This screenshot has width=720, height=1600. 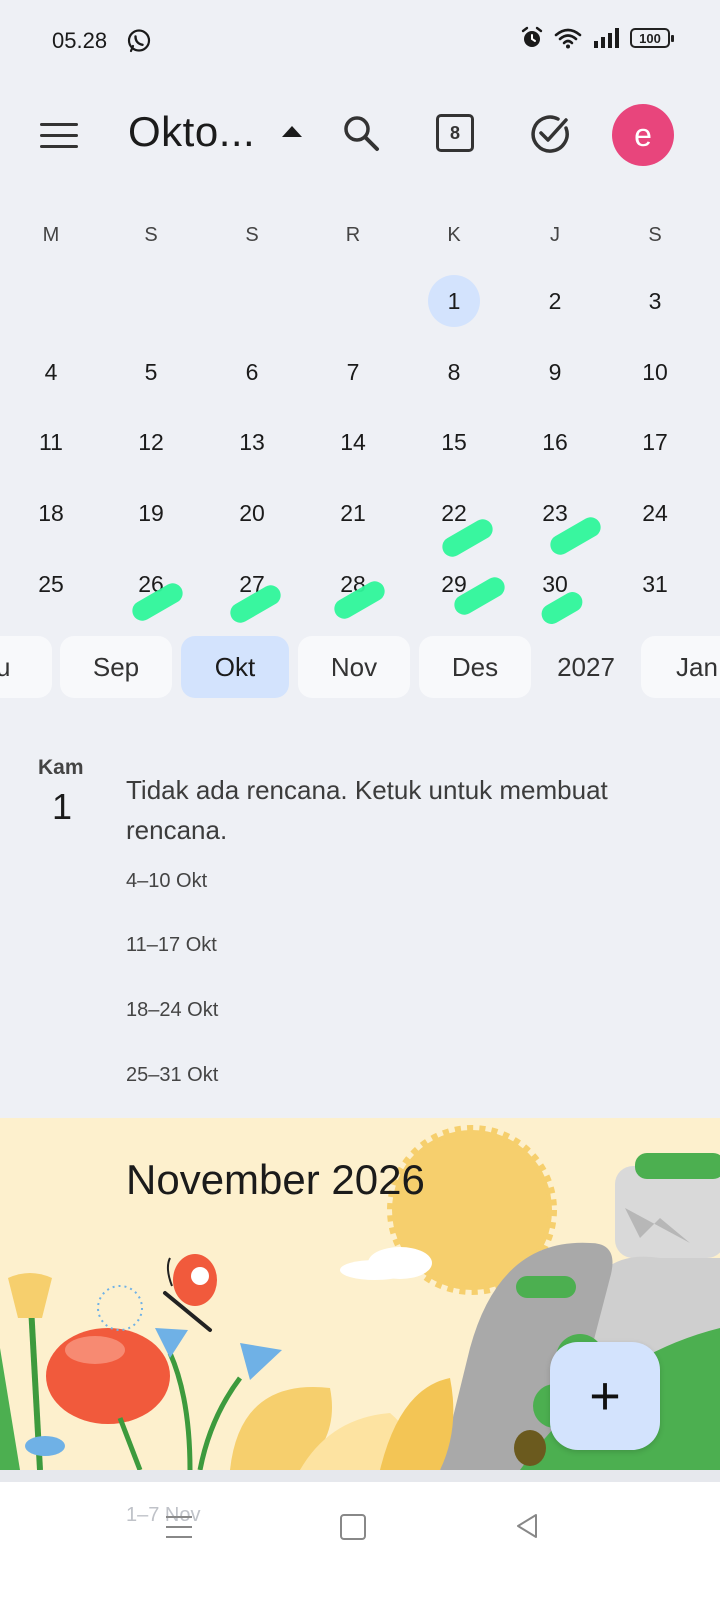 What do you see at coordinates (171, 945) in the screenshot?
I see `week-range: 11–17 Okt` at bounding box center [171, 945].